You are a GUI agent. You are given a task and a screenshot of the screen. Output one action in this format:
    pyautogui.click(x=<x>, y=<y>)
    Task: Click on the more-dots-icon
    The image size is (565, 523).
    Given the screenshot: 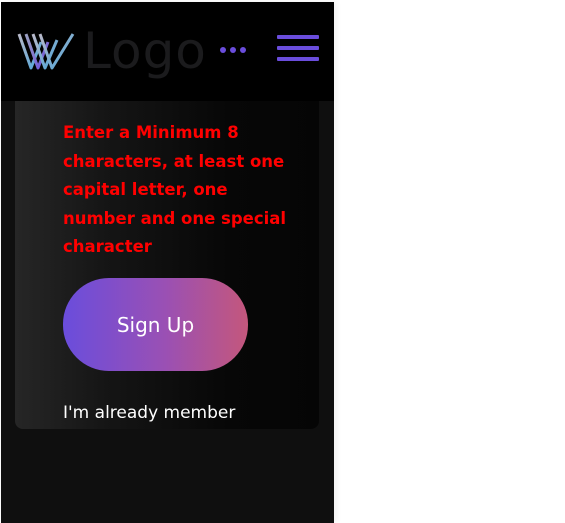 What is the action you would take?
    pyautogui.click(x=236, y=50)
    